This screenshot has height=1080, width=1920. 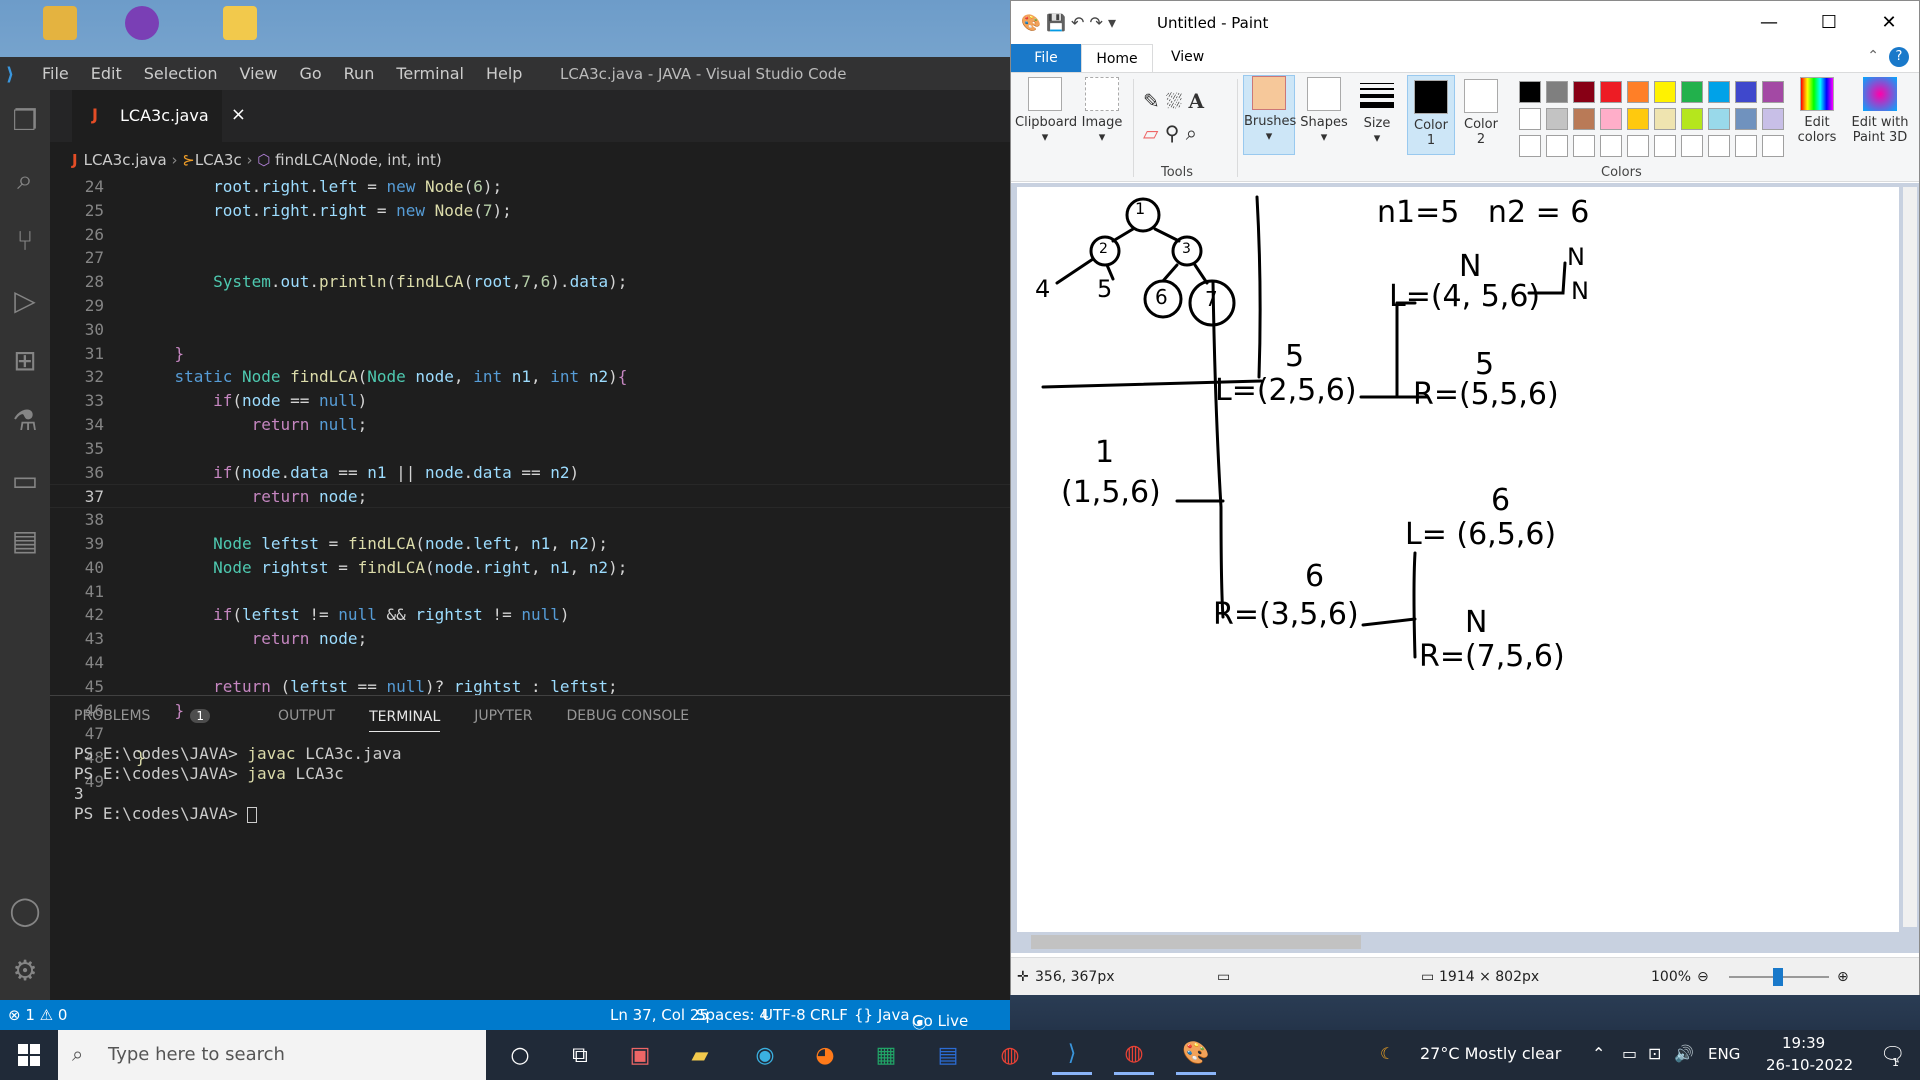 I want to click on menu-file: File, so click(x=55, y=73).